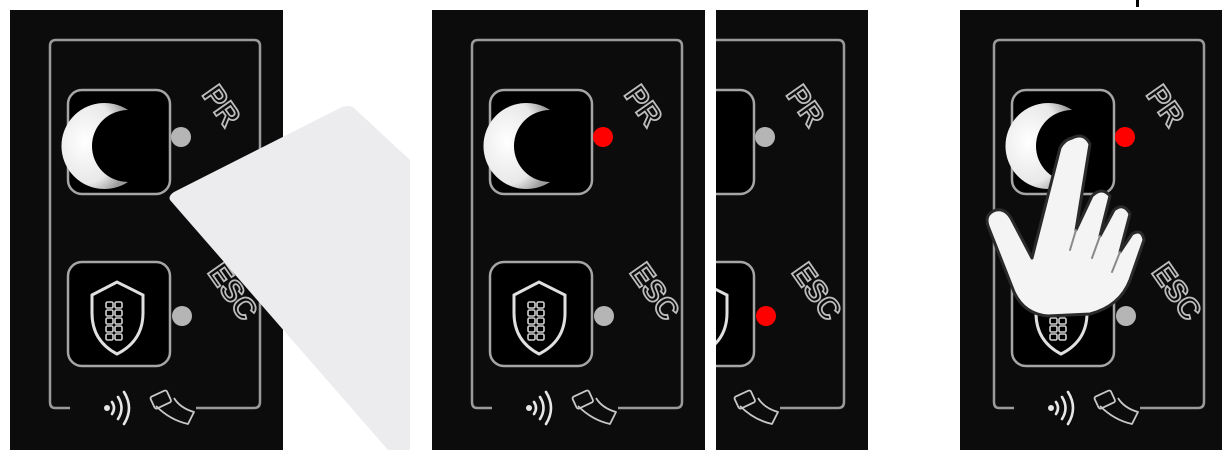  I want to click on pointing-hand-icon, so click(1065, 226).